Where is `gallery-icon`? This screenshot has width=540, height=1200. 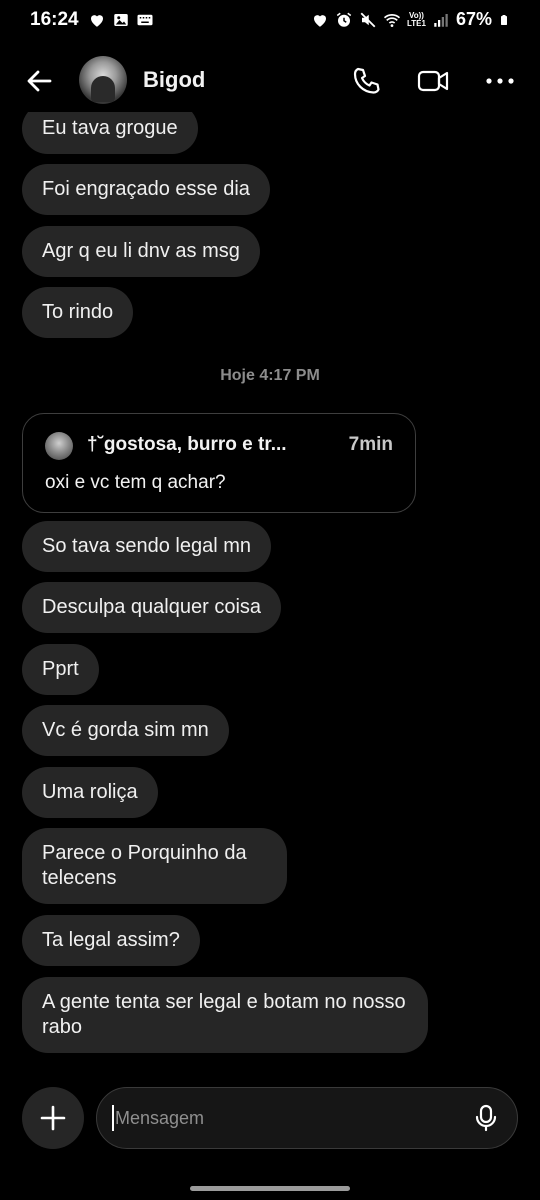
gallery-icon is located at coordinates (121, 20).